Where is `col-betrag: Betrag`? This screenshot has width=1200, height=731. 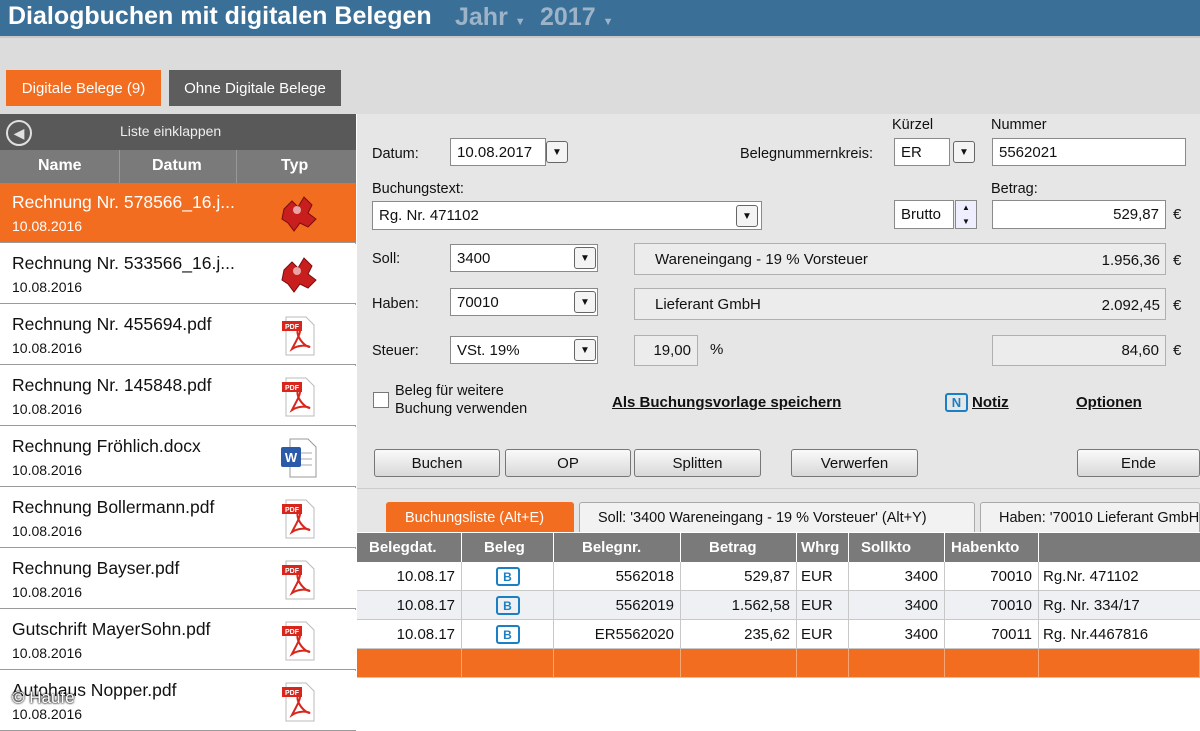 col-betrag: Betrag is located at coordinates (739, 547).